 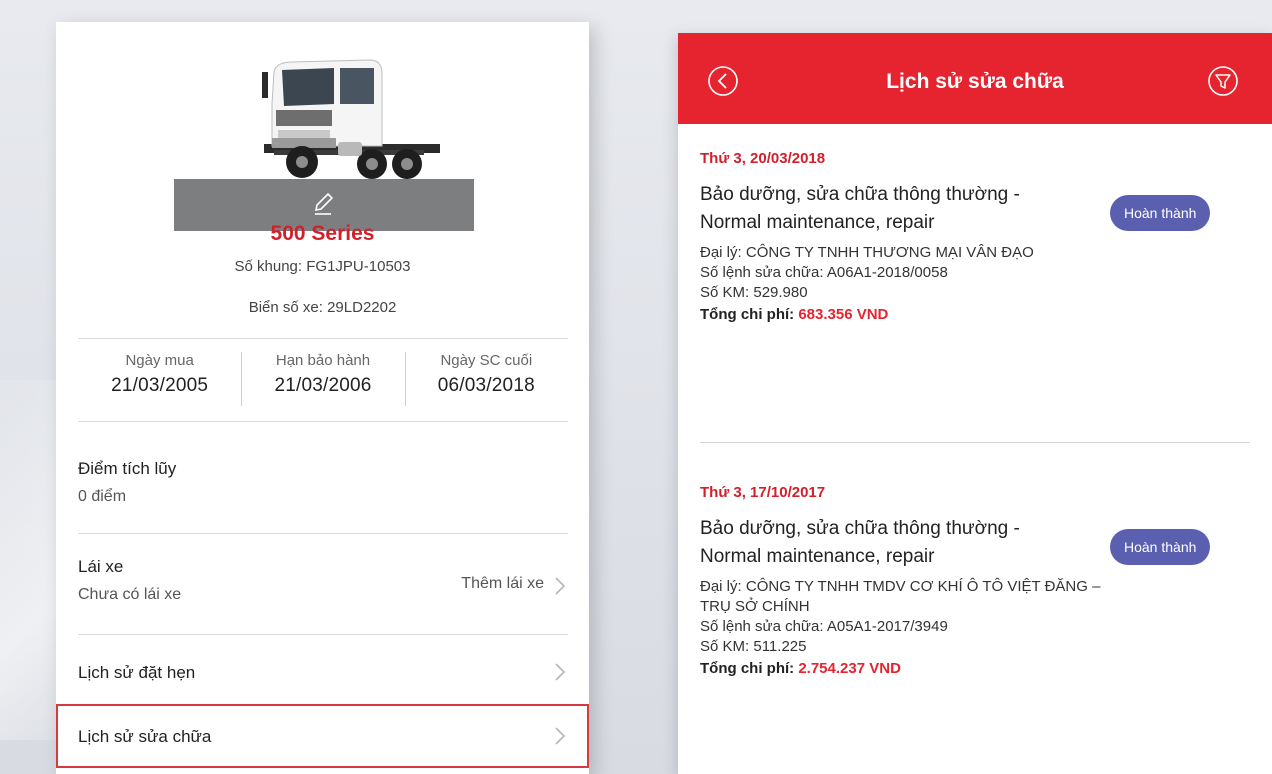 What do you see at coordinates (905, 647) in the screenshot?
I see `record-km: Số KM: 511.225` at bounding box center [905, 647].